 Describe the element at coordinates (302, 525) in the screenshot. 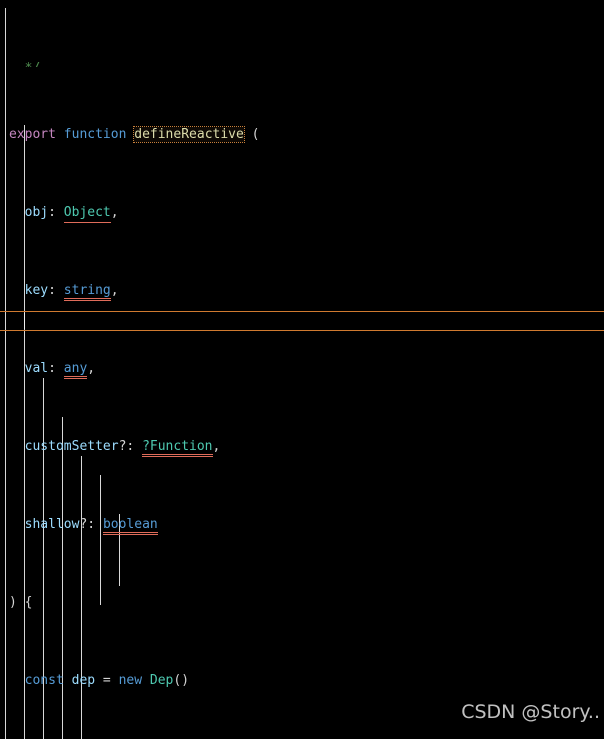

I see `code-line: shallow?: boolean` at that location.